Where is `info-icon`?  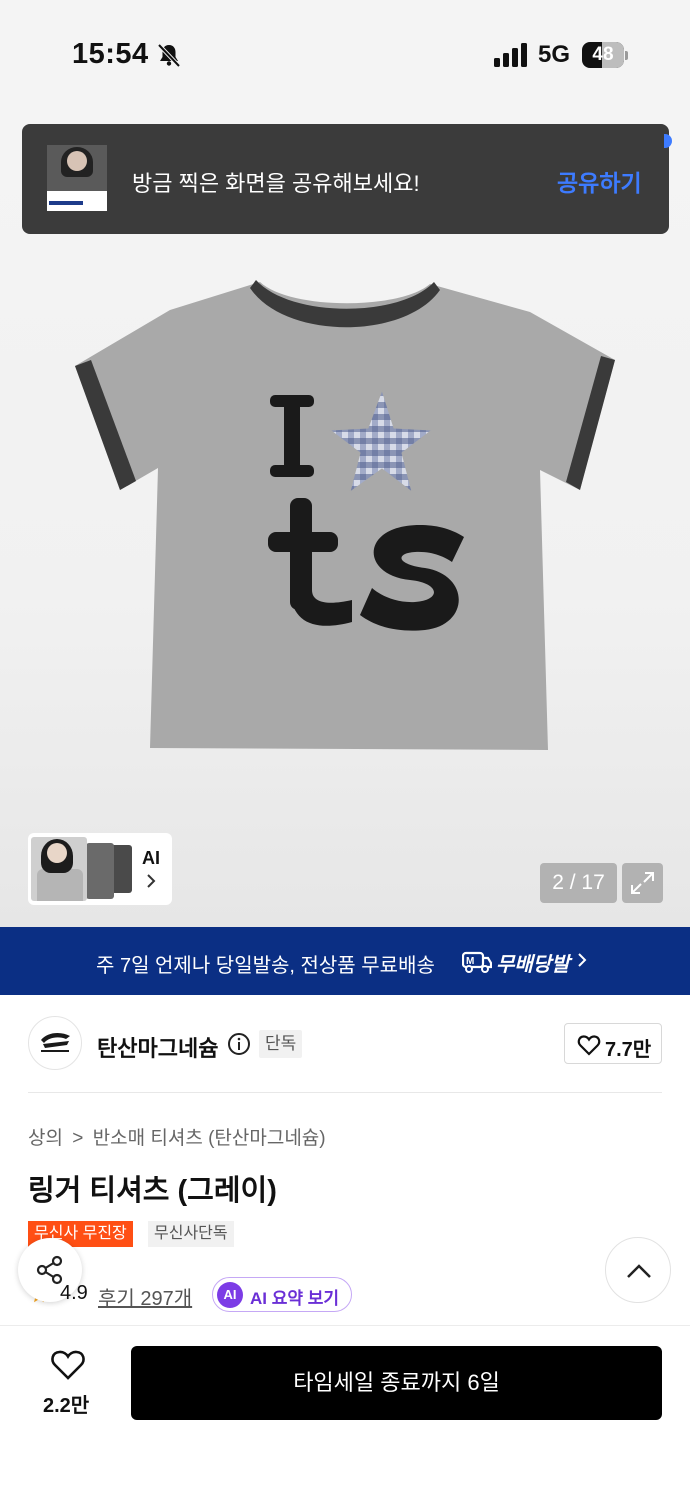 info-icon is located at coordinates (239, 1044).